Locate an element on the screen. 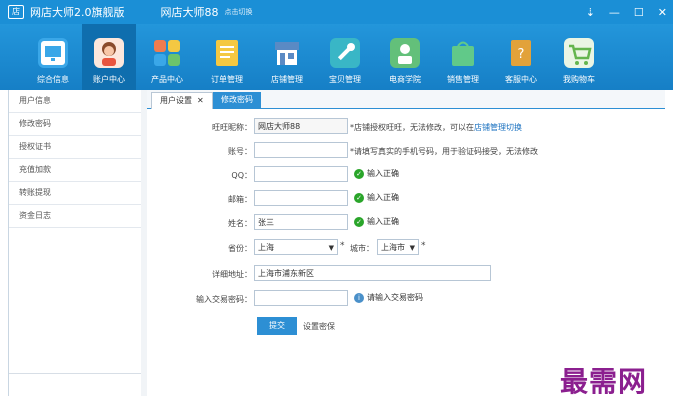 Image resolution: width=673 pixels, height=406 pixels. account-field is located at coordinates (301, 150).